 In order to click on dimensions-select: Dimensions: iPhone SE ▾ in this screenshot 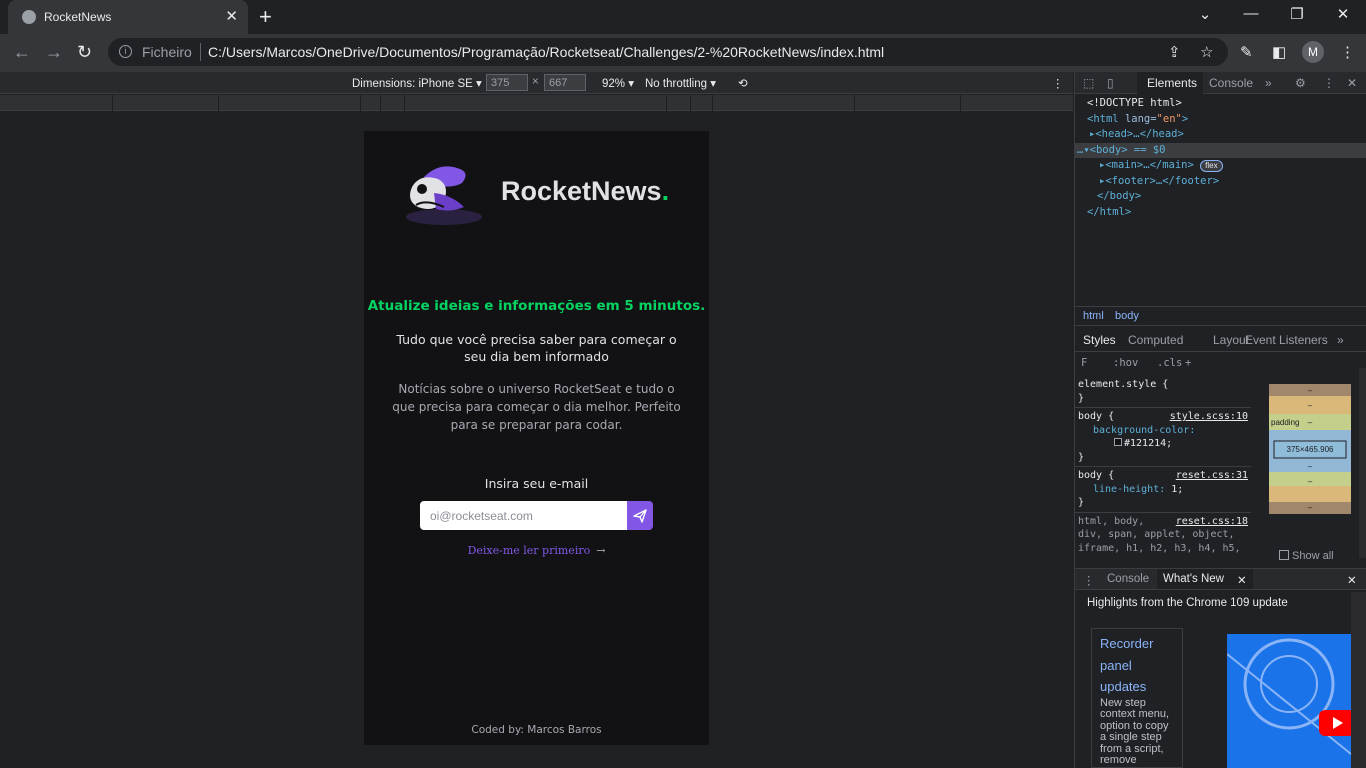, I will do `click(417, 83)`.